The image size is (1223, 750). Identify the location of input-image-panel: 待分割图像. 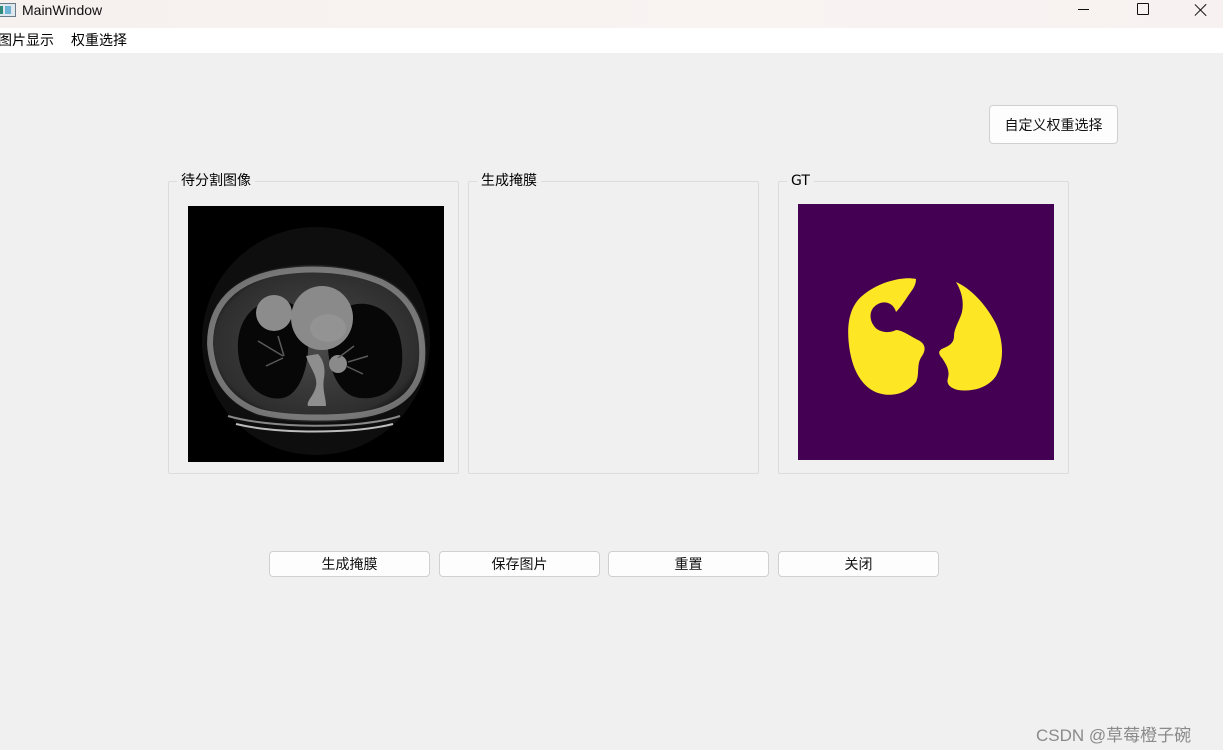
(313, 323).